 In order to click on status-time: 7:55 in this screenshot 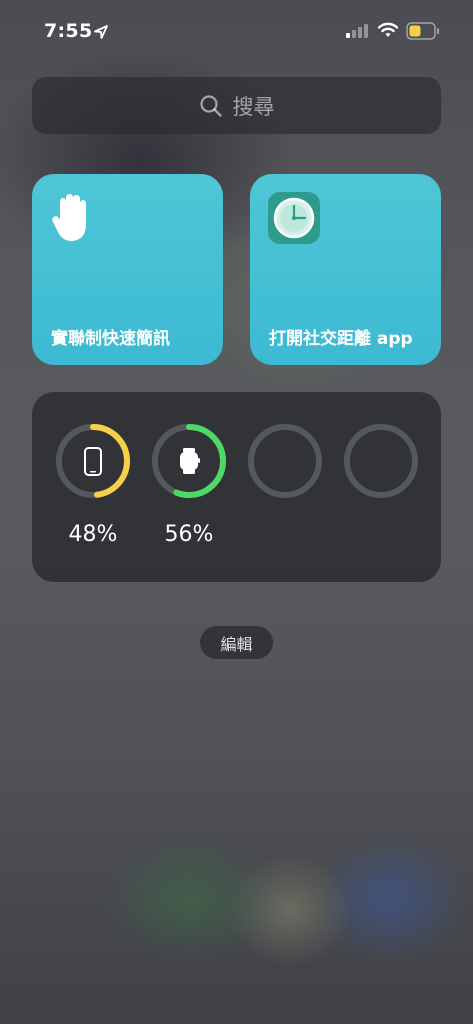, I will do `click(68, 31)`.